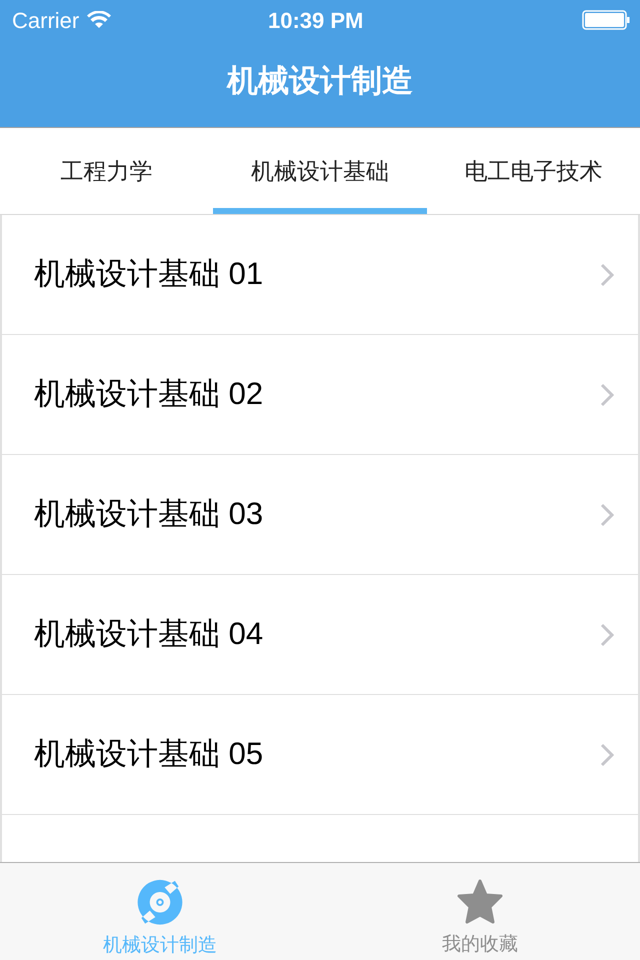  What do you see at coordinates (533, 171) in the screenshot?
I see `category-tab: 电工电子技术` at bounding box center [533, 171].